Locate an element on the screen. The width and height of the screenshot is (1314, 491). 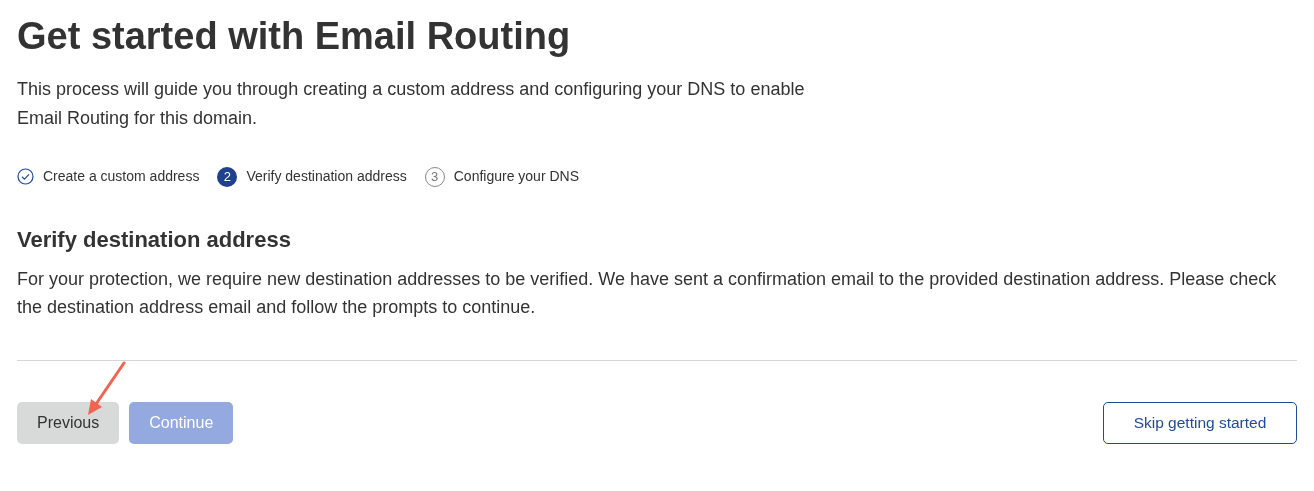
step-label: Verify destination address is located at coordinates (326, 176).